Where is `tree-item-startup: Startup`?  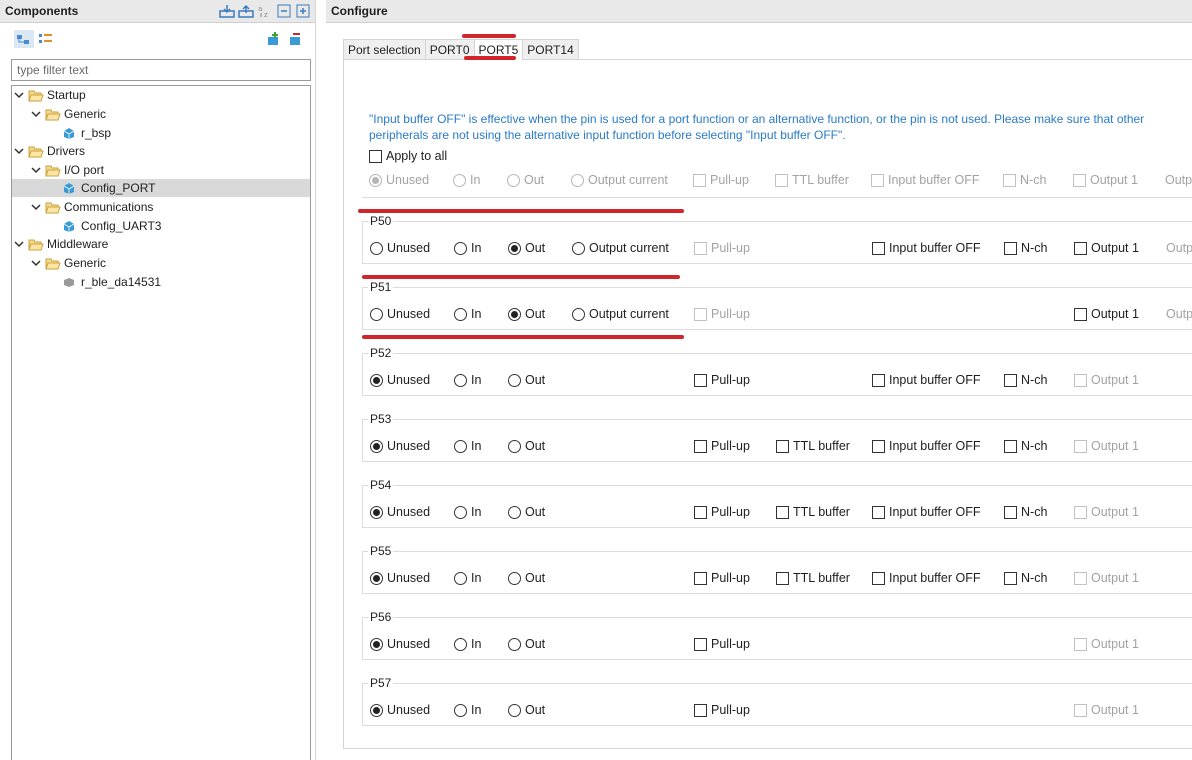
tree-item-startup: Startup is located at coordinates (50, 95).